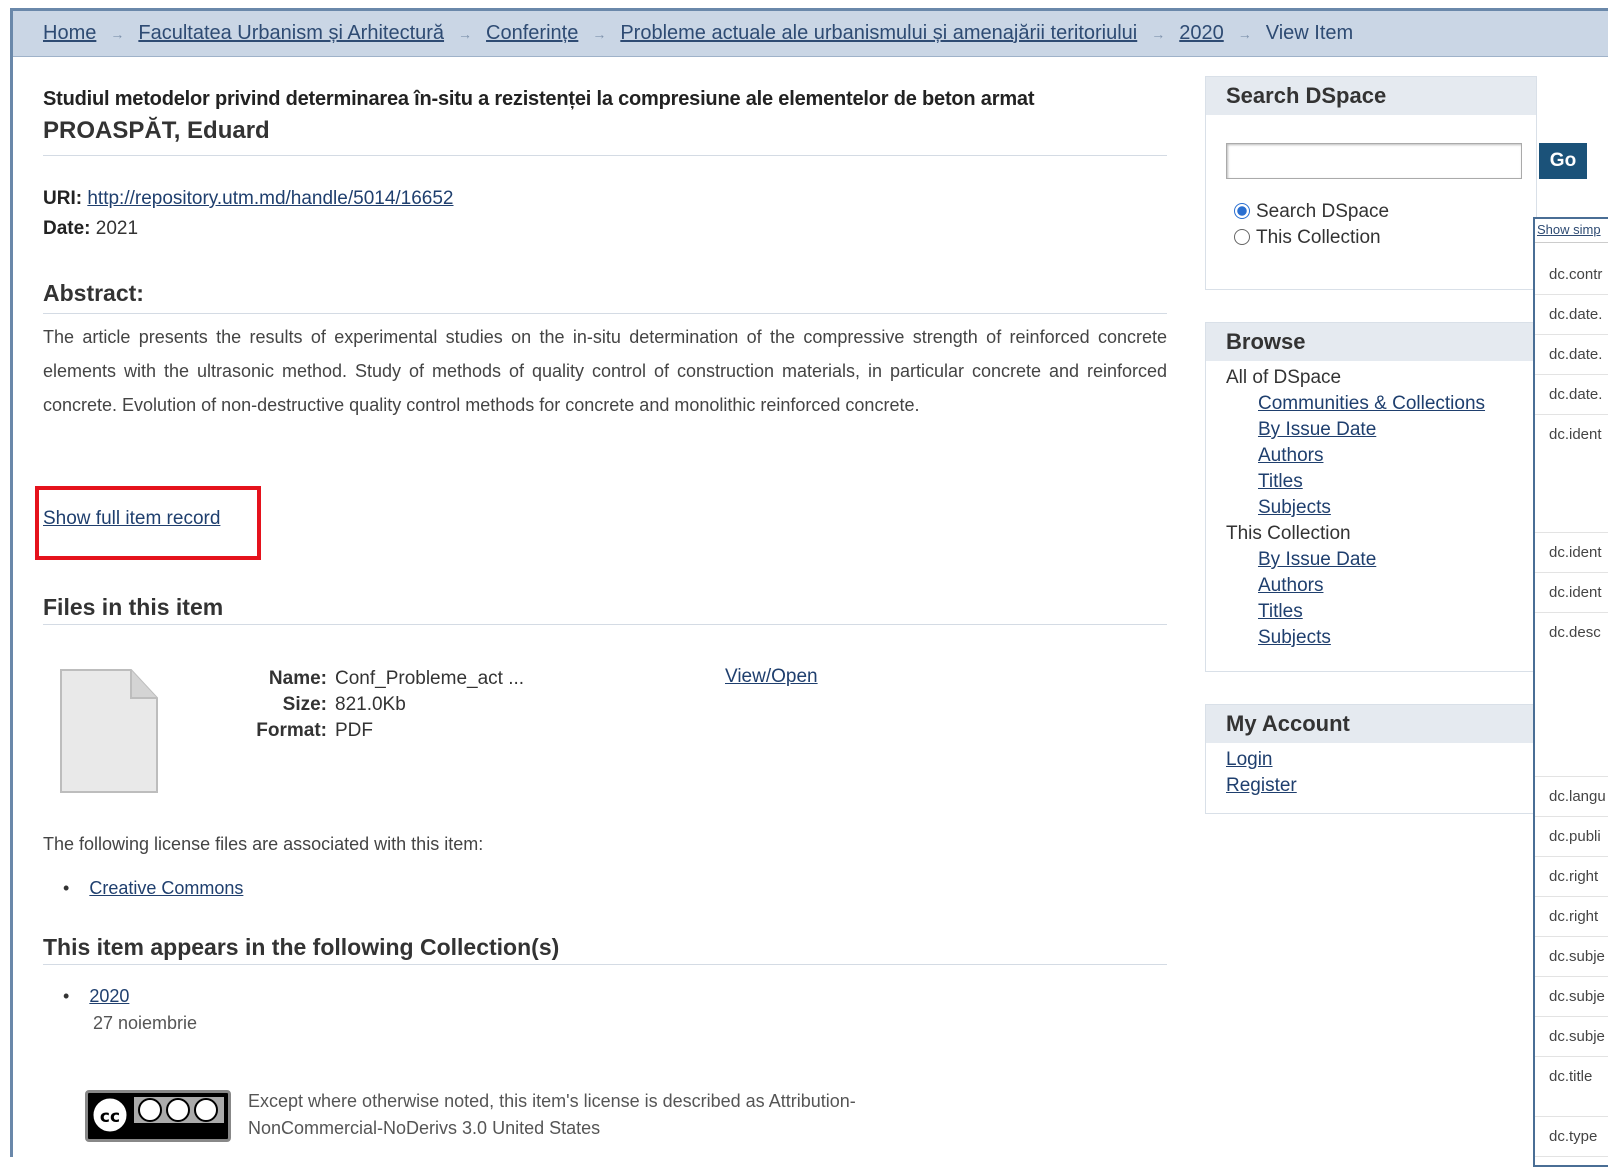 The height and width of the screenshot is (1167, 1608). Describe the element at coordinates (1294, 637) in the screenshot. I see `collection-subjects-link: Subjects` at that location.